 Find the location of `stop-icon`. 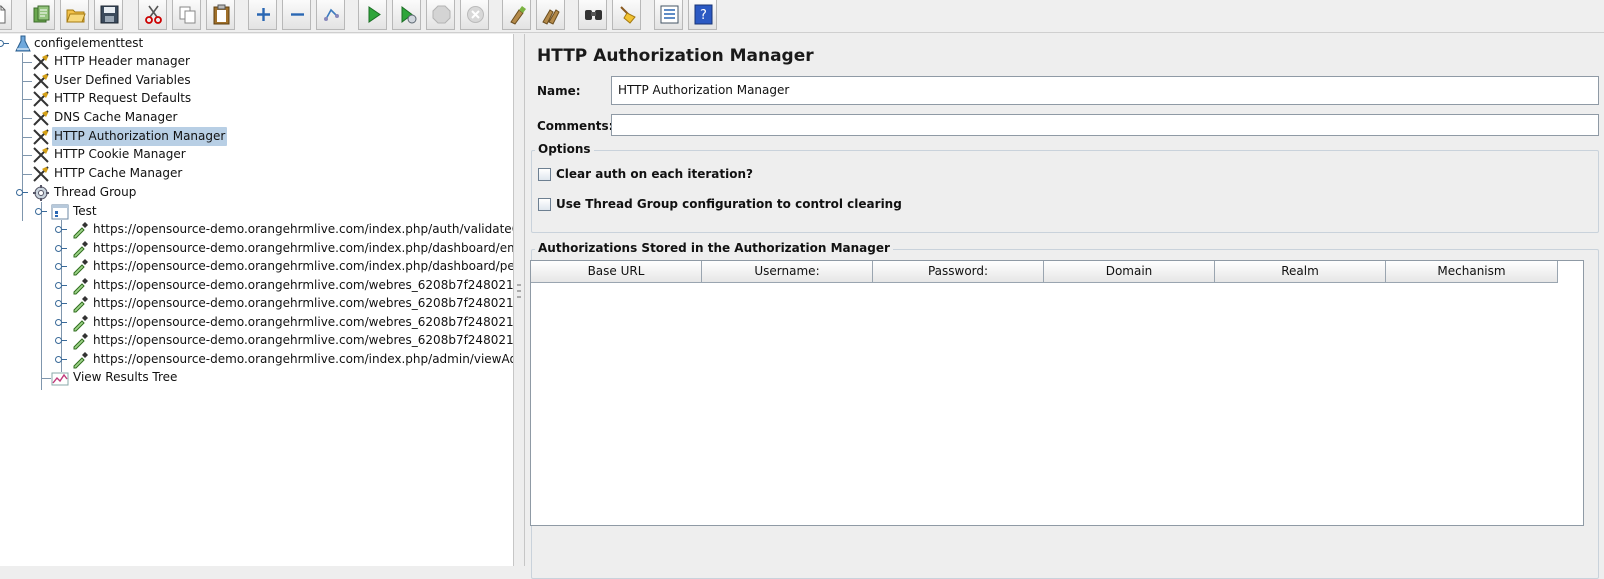

stop-icon is located at coordinates (441, 14).